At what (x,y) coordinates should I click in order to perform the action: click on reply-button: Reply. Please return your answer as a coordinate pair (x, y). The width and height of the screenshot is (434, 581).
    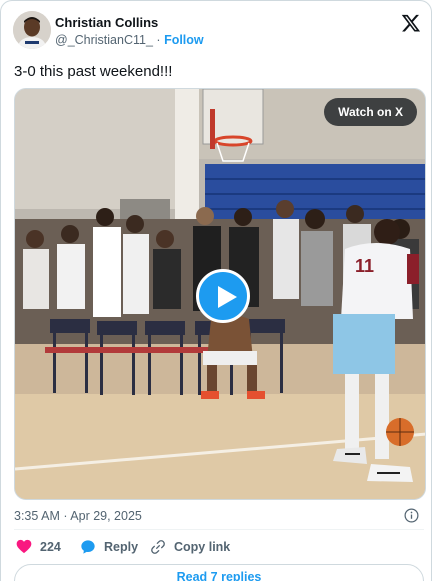
    Looking at the image, I should click on (109, 547).